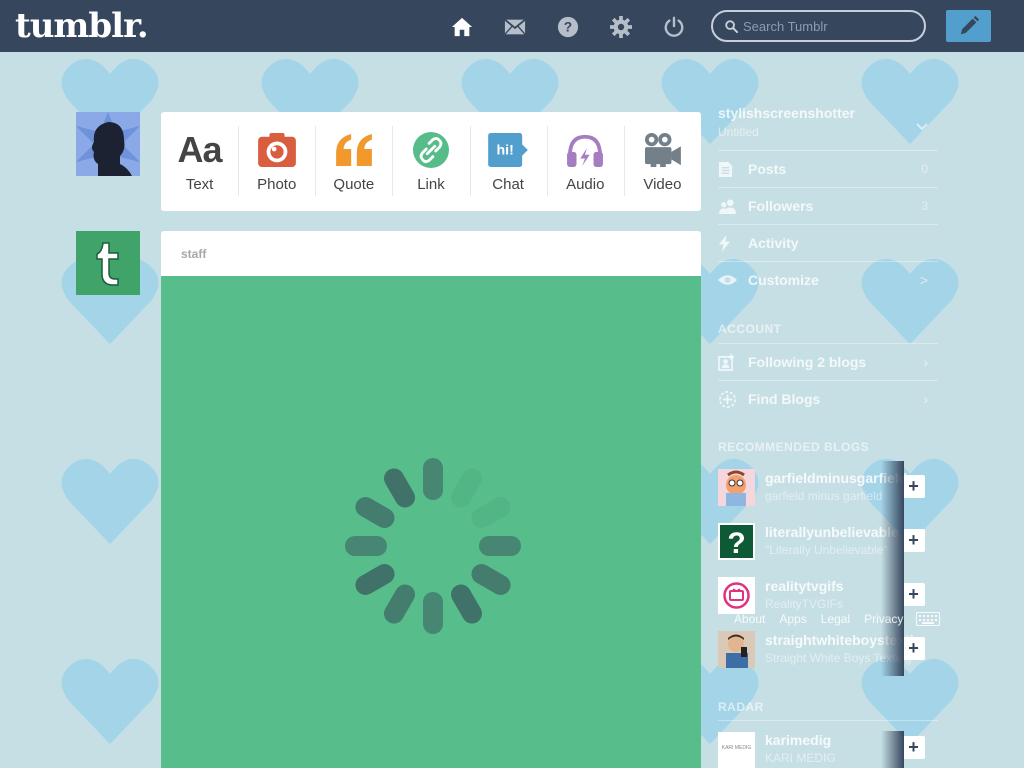 This screenshot has height=768, width=1024. What do you see at coordinates (430, 161) in the screenshot?
I see `post-type-link: Link` at bounding box center [430, 161].